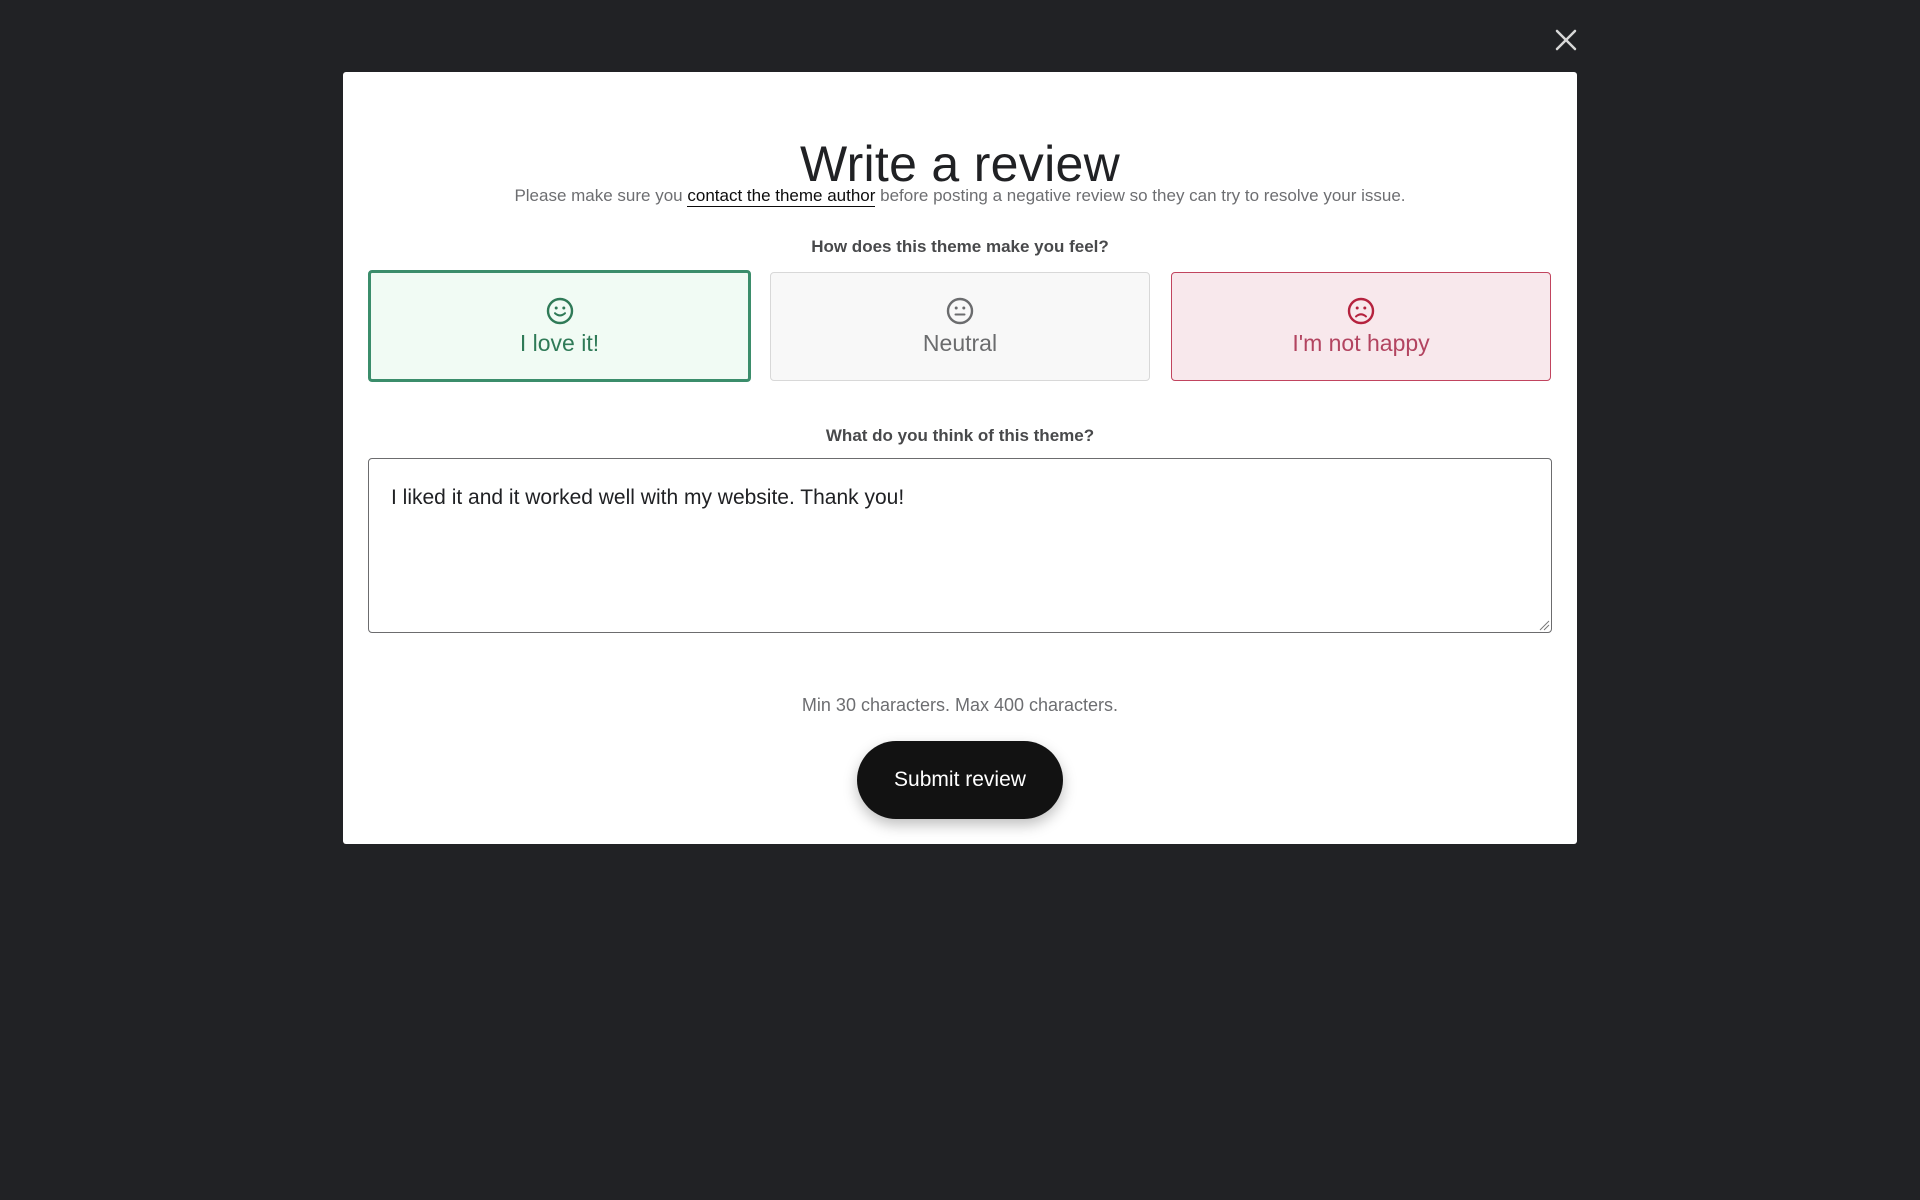 The width and height of the screenshot is (1920, 1200). I want to click on close-button, so click(1566, 40).